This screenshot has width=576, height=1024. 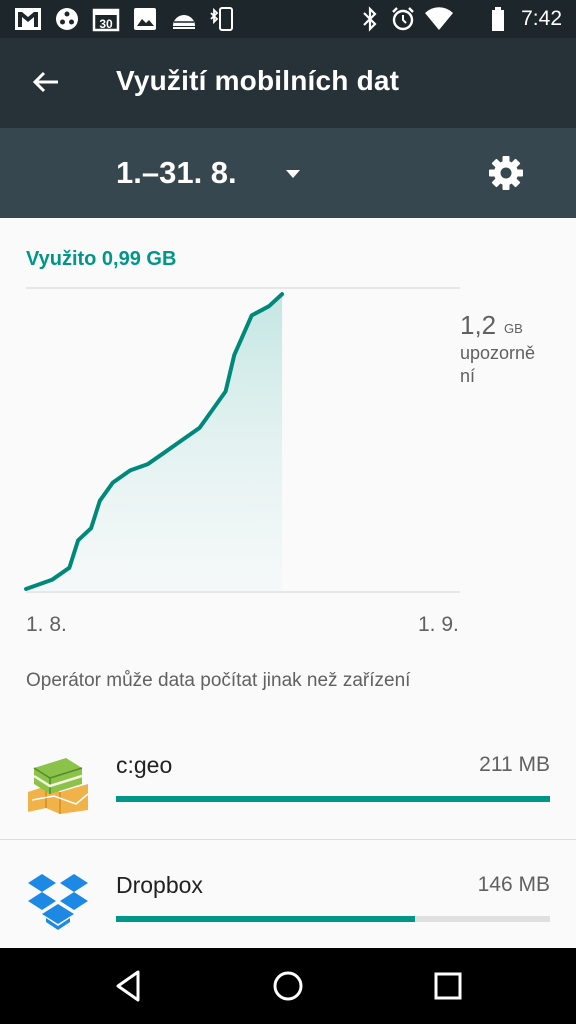 I want to click on nav-recents-icon, so click(x=448, y=986).